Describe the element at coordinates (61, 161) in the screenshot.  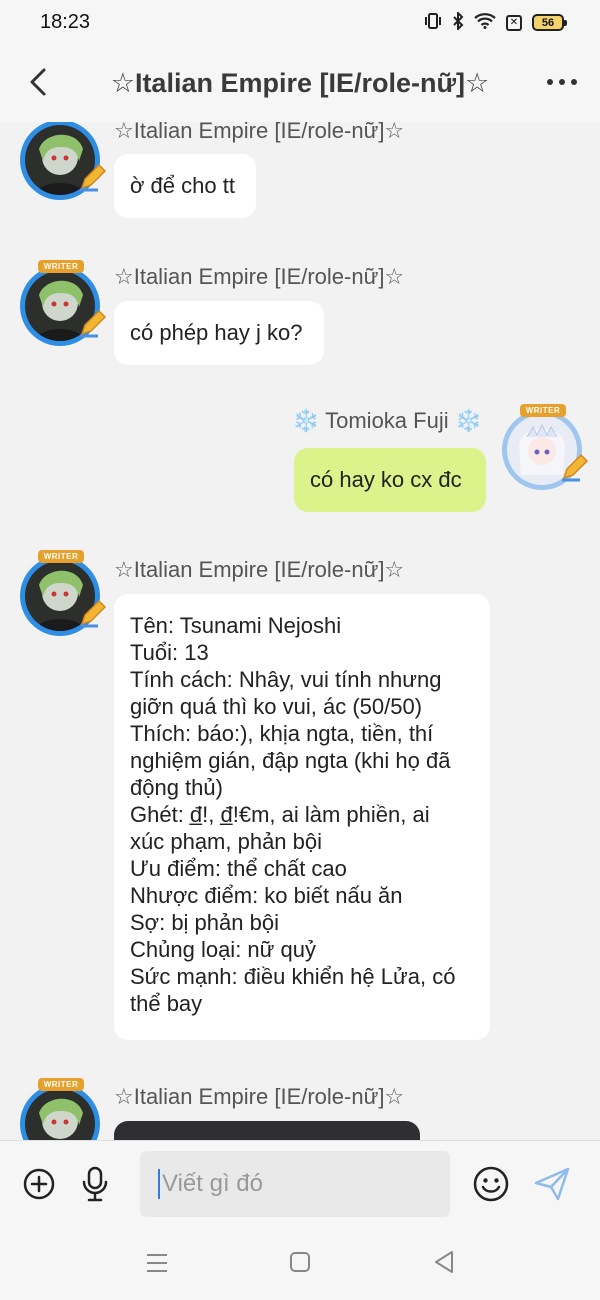
I see `avatar` at that location.